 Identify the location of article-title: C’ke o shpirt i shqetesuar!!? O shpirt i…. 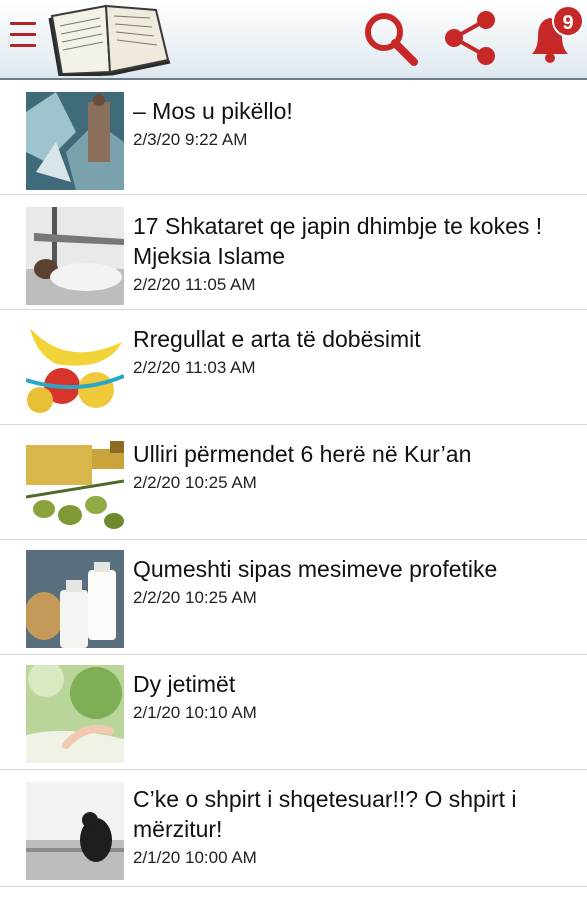
(325, 814).